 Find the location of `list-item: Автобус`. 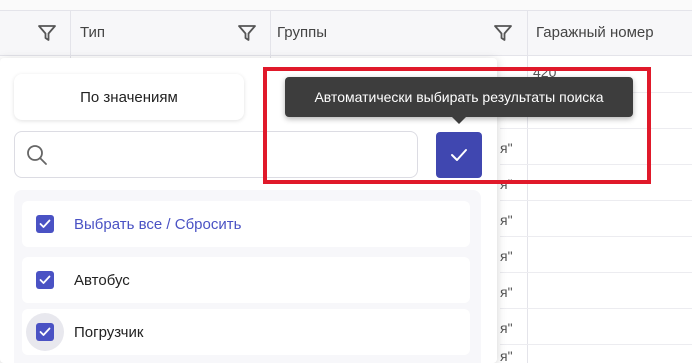

list-item: Автобус is located at coordinates (246, 280).